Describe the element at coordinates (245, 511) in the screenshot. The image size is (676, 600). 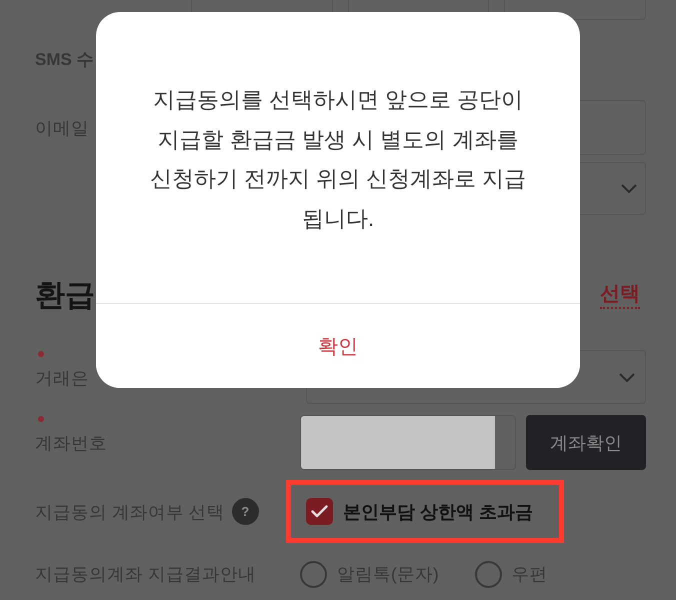
I see `help-button: ?` at that location.